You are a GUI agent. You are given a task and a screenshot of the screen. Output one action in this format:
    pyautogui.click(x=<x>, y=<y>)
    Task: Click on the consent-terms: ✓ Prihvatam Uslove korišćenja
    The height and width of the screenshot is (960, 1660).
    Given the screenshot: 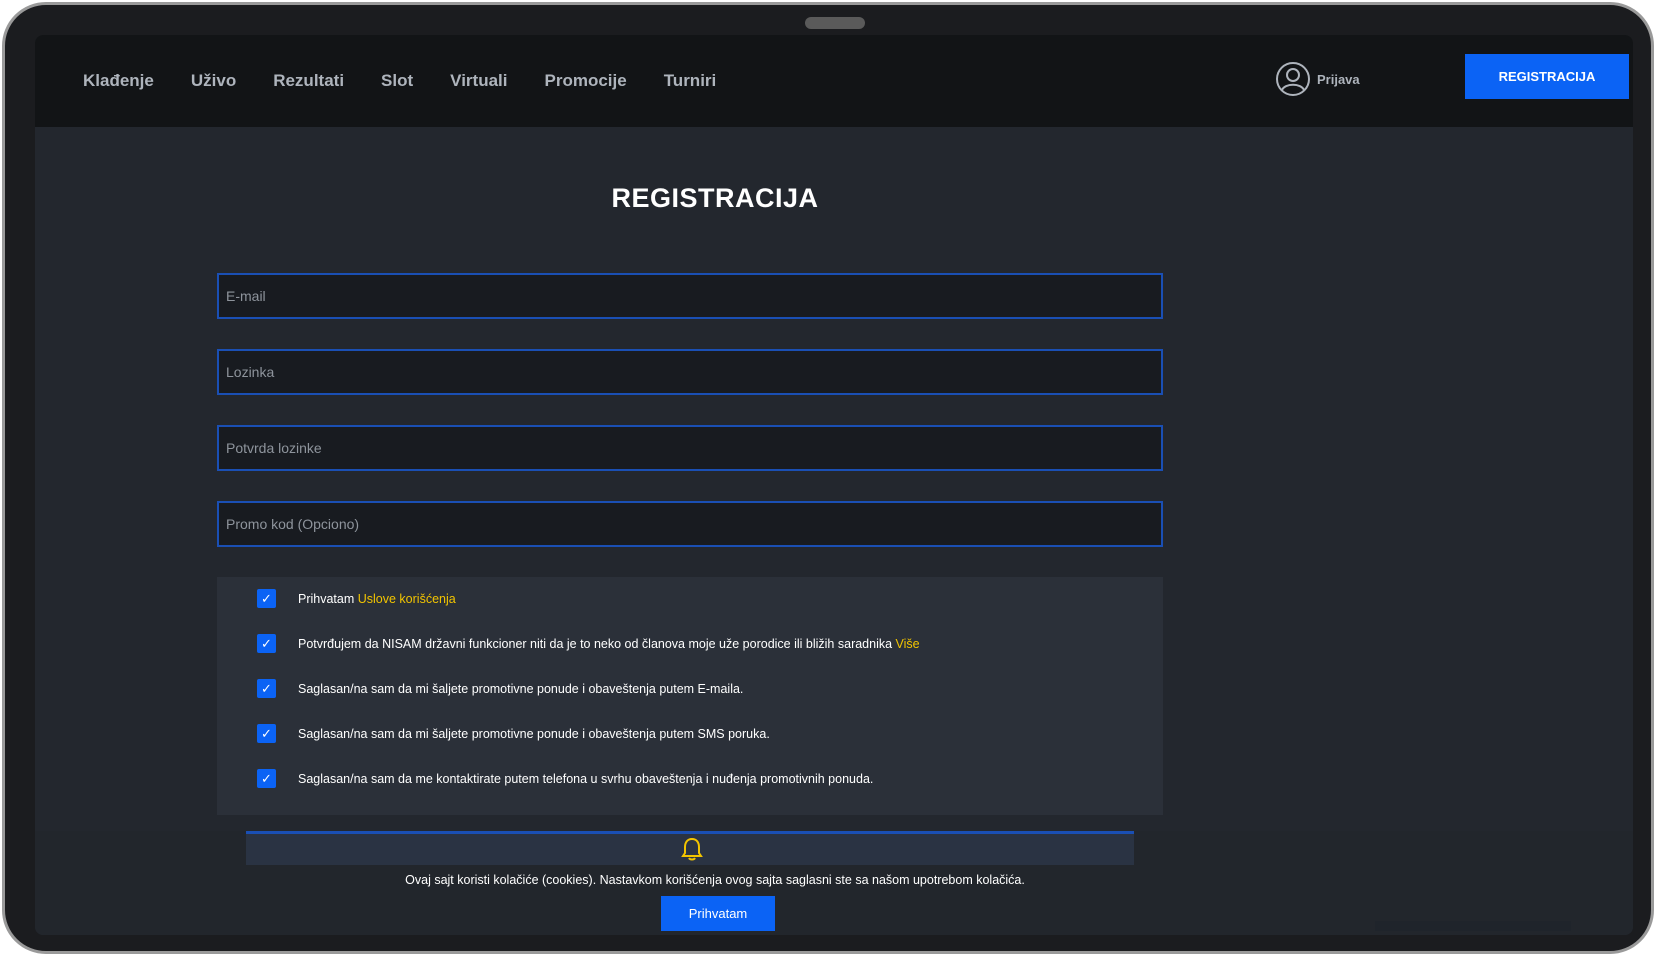 What is the action you would take?
    pyautogui.click(x=356, y=598)
    